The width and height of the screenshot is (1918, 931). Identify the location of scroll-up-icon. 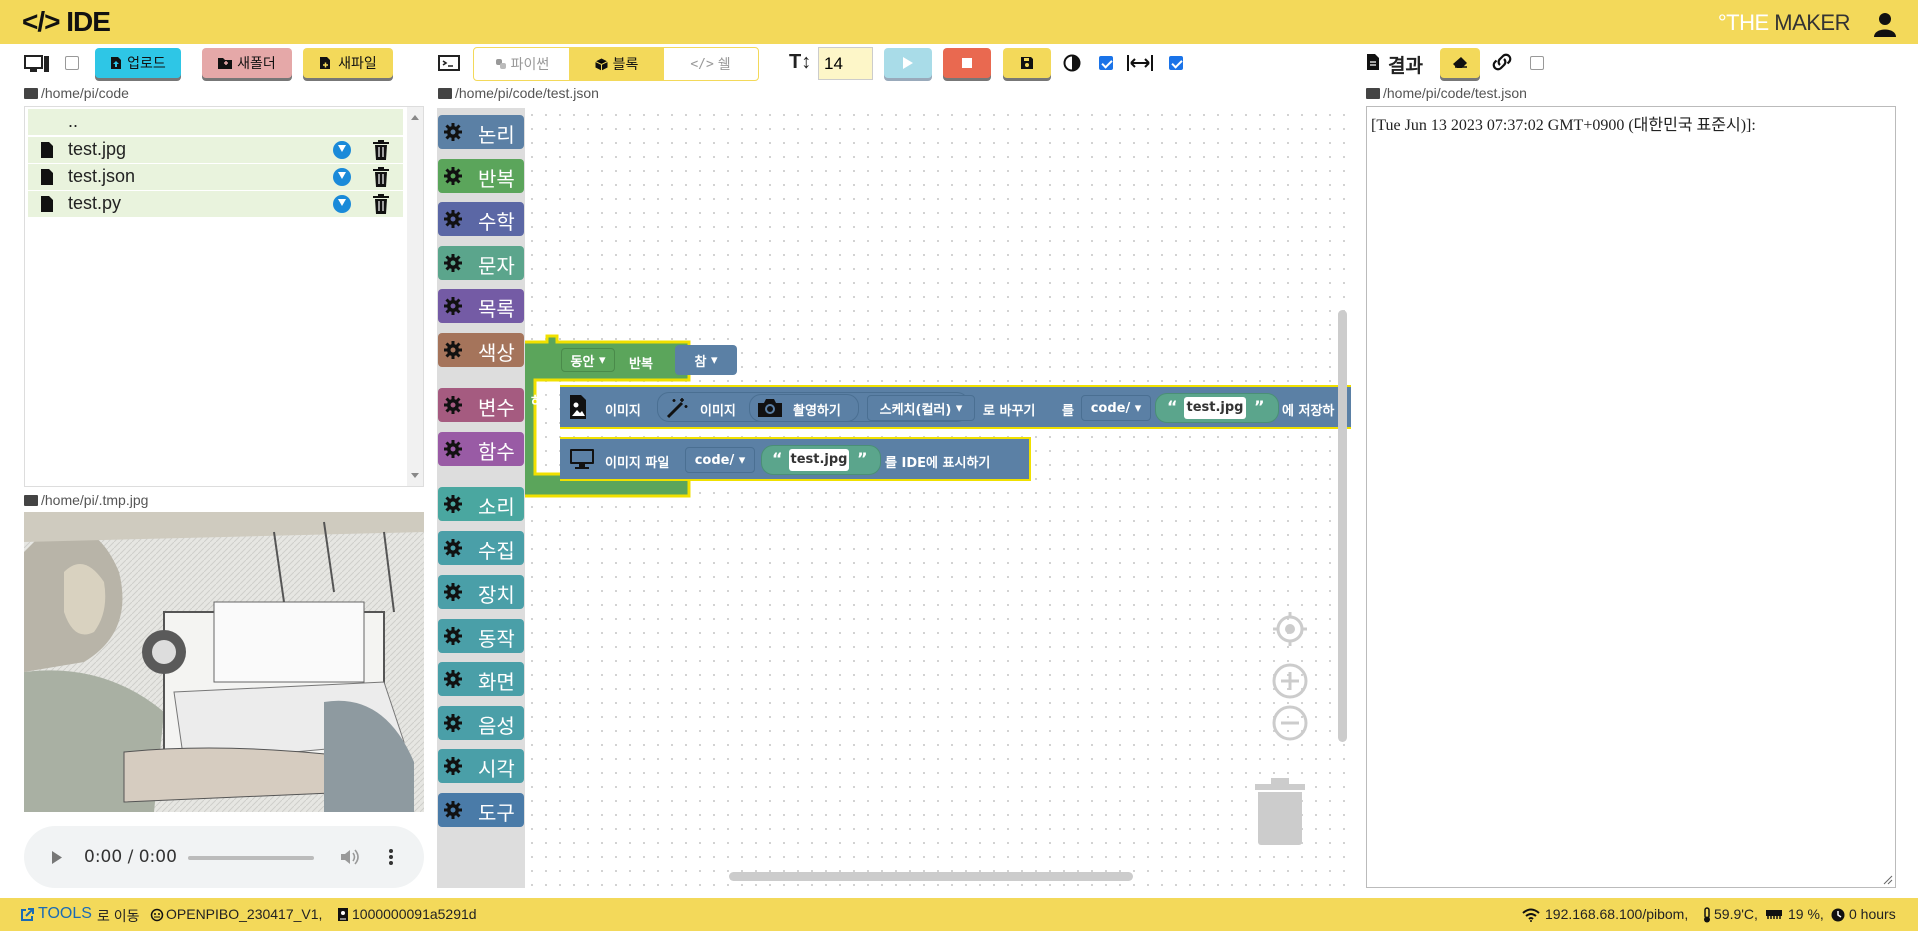
(415, 117).